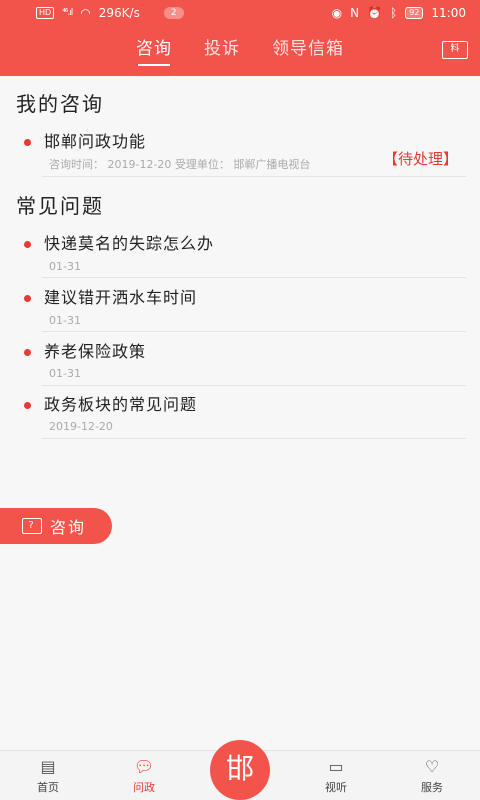 The image size is (480, 800). Describe the element at coordinates (240, 13) in the screenshot. I see `status-bar: HD ⁴⁶.ıl ◠ 296K/s 2 ◉ N ⏰ ᛒ 92 11:00` at that location.